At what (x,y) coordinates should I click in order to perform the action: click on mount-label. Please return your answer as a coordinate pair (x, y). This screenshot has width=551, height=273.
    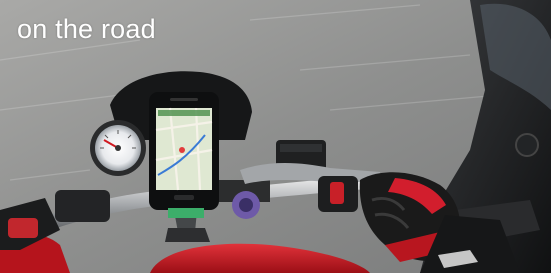
    Looking at the image, I should click on (186, 213).